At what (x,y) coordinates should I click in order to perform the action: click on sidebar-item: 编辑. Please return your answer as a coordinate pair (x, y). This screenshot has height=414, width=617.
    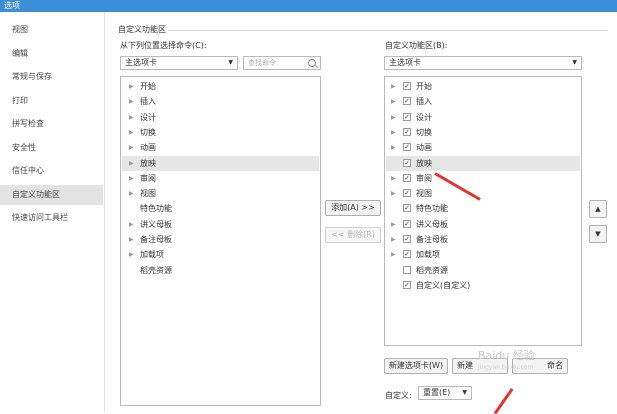
    Looking at the image, I should click on (51, 54).